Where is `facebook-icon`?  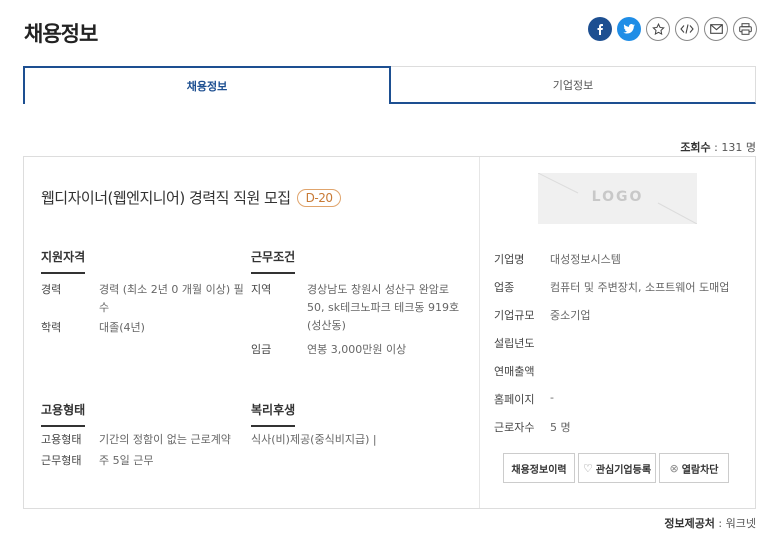
facebook-icon is located at coordinates (600, 29).